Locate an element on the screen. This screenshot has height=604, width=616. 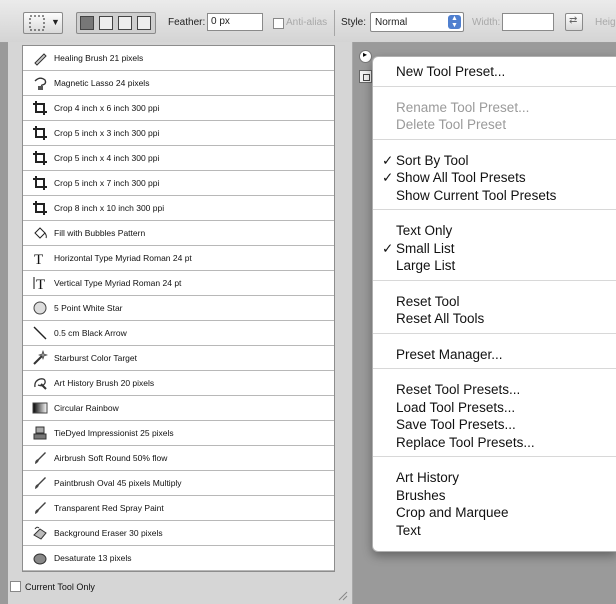
menu-item-sort-by-tool: ✓ Sort By Tool is located at coordinates (425, 160).